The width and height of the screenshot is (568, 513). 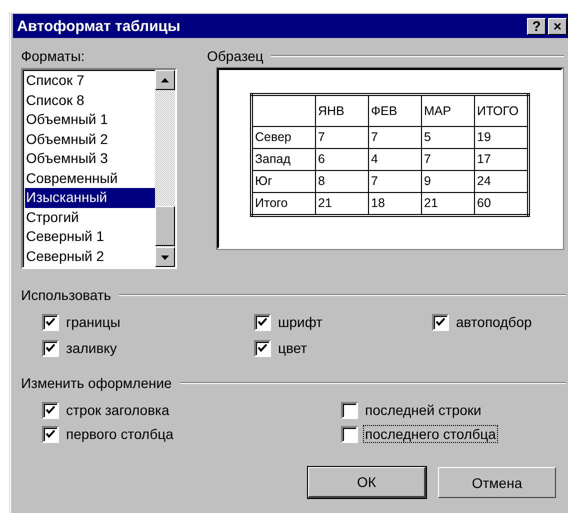 What do you see at coordinates (395, 159) in the screenshot?
I see `table-cell: 4` at bounding box center [395, 159].